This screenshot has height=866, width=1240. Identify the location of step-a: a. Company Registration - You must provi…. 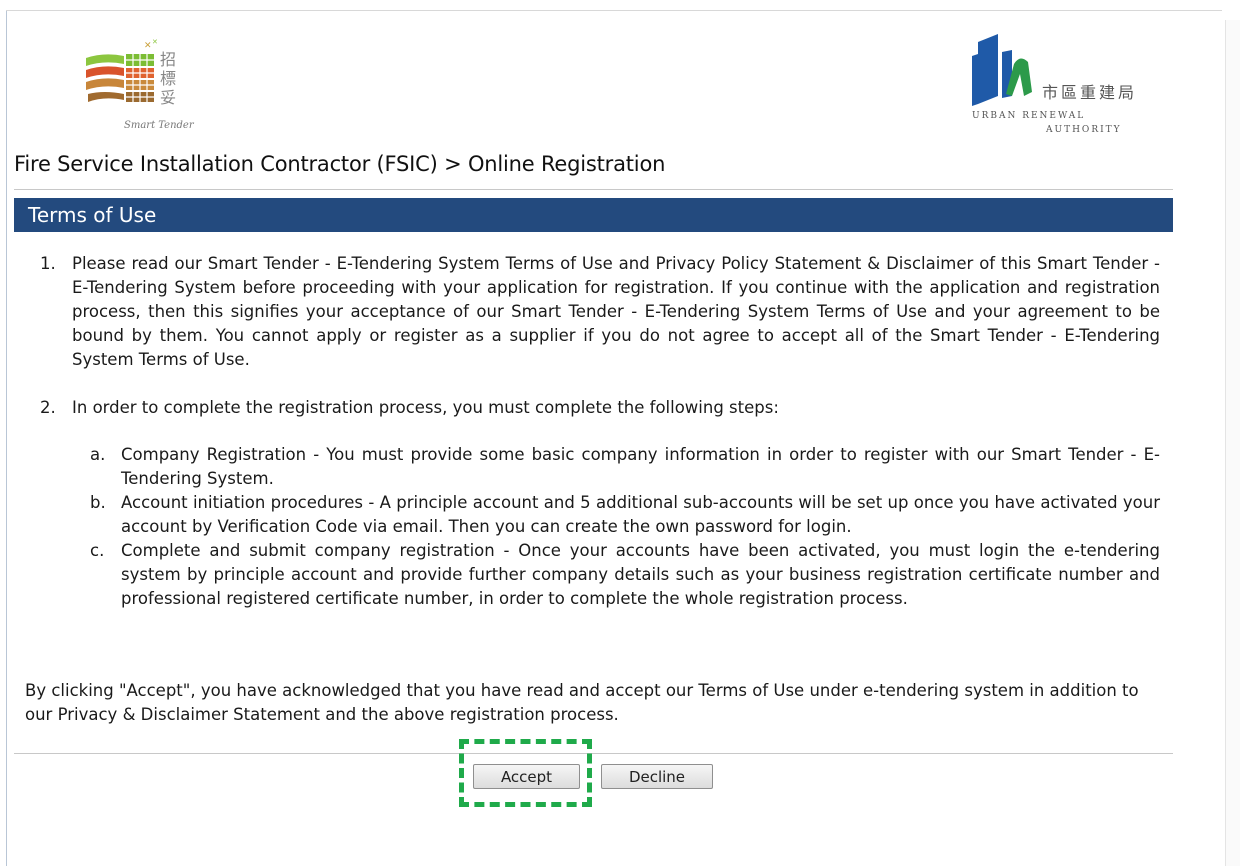
(595, 467).